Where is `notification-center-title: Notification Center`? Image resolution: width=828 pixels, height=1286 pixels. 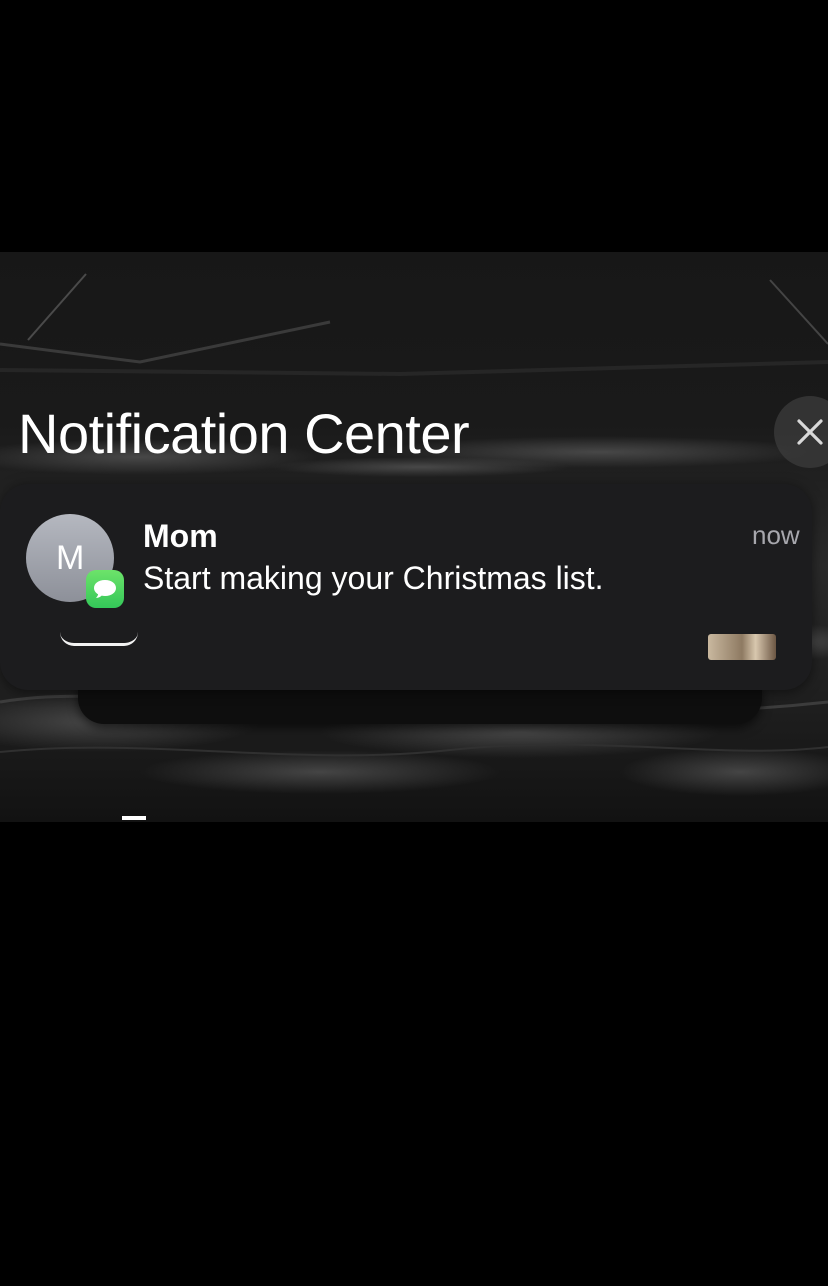
notification-center-title: Notification Center is located at coordinates (244, 433).